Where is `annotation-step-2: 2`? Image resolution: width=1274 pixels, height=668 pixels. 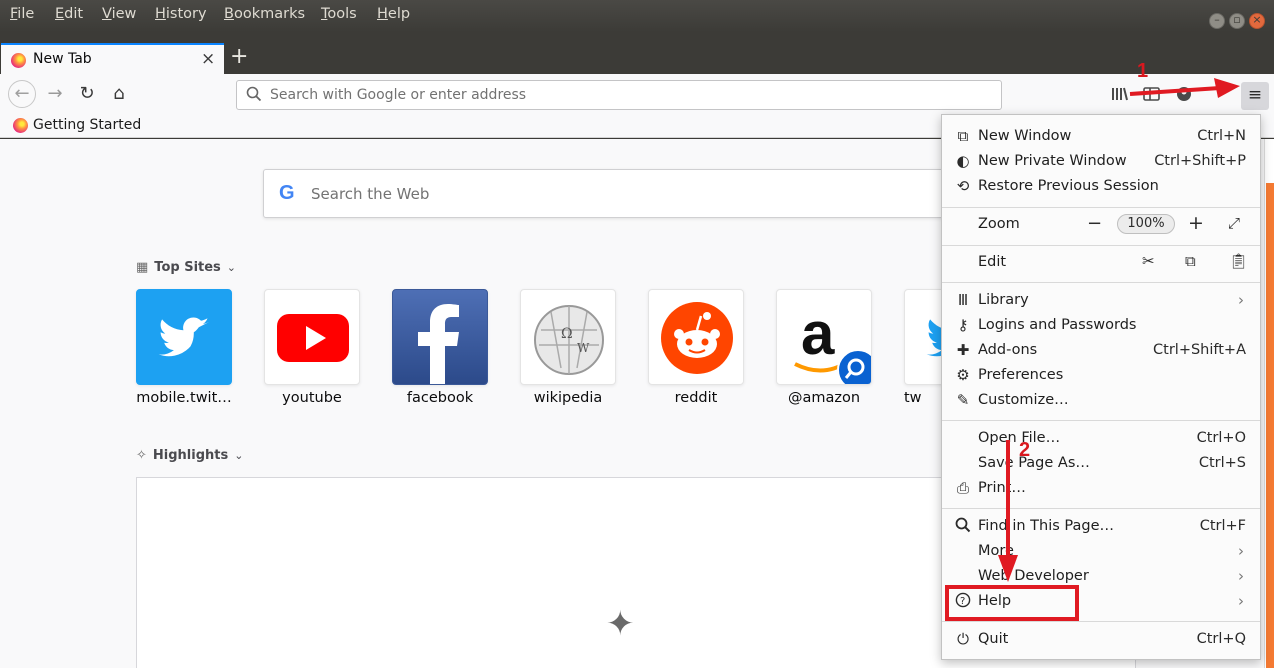 annotation-step-2: 2 is located at coordinates (1025, 450).